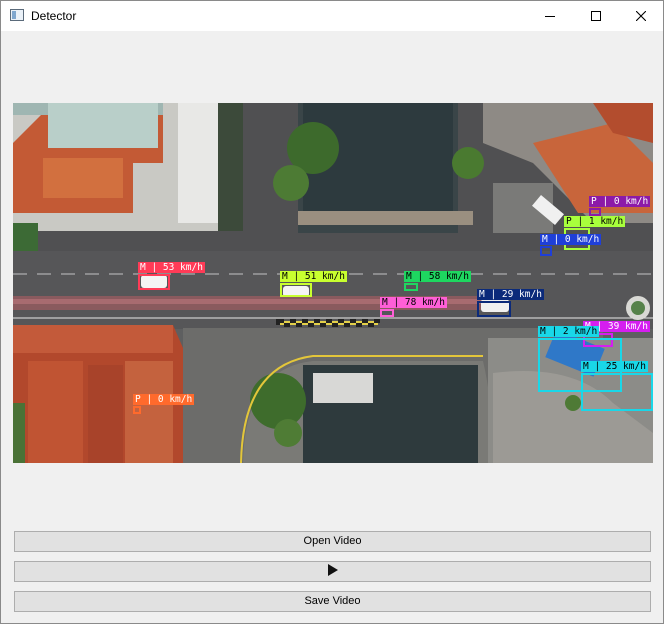 The height and width of the screenshot is (624, 664). Describe the element at coordinates (437, 276) in the screenshot. I see `detection-label: M | 58 km/h` at that location.